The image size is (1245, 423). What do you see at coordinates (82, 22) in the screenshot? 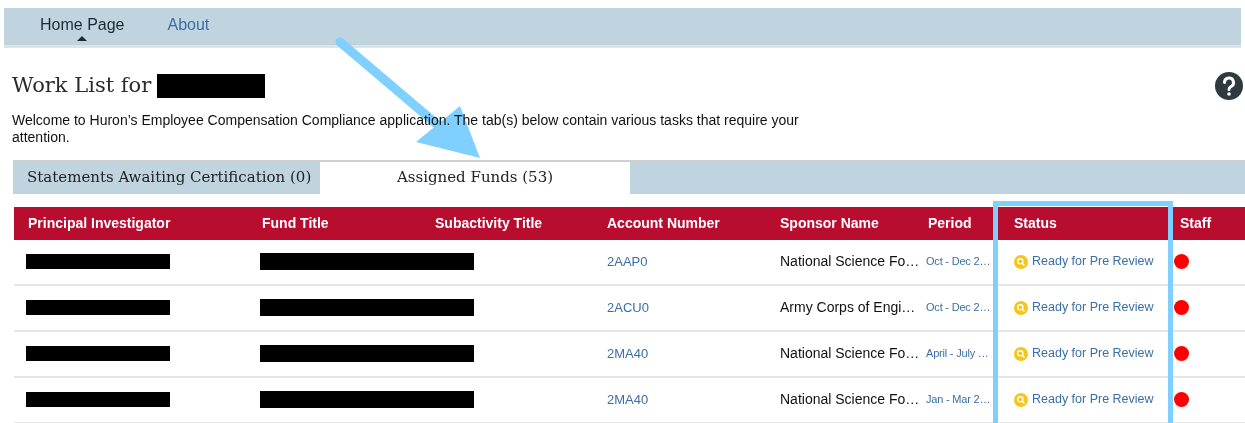
I see `nav-link: Home Page` at bounding box center [82, 22].